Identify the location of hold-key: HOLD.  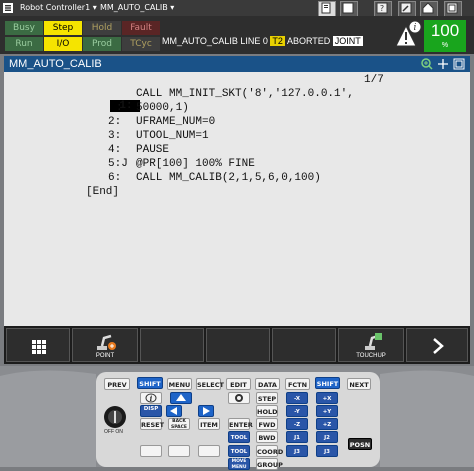
(267, 411).